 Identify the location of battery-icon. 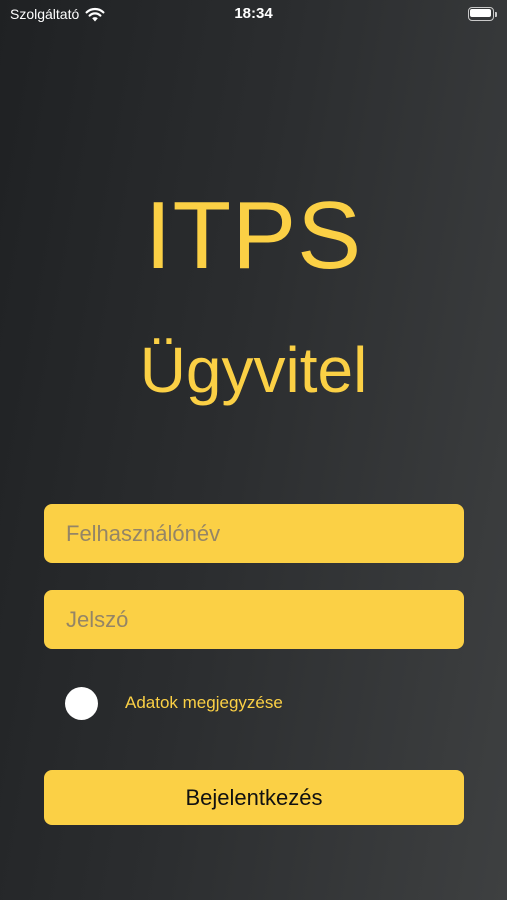
(482, 14).